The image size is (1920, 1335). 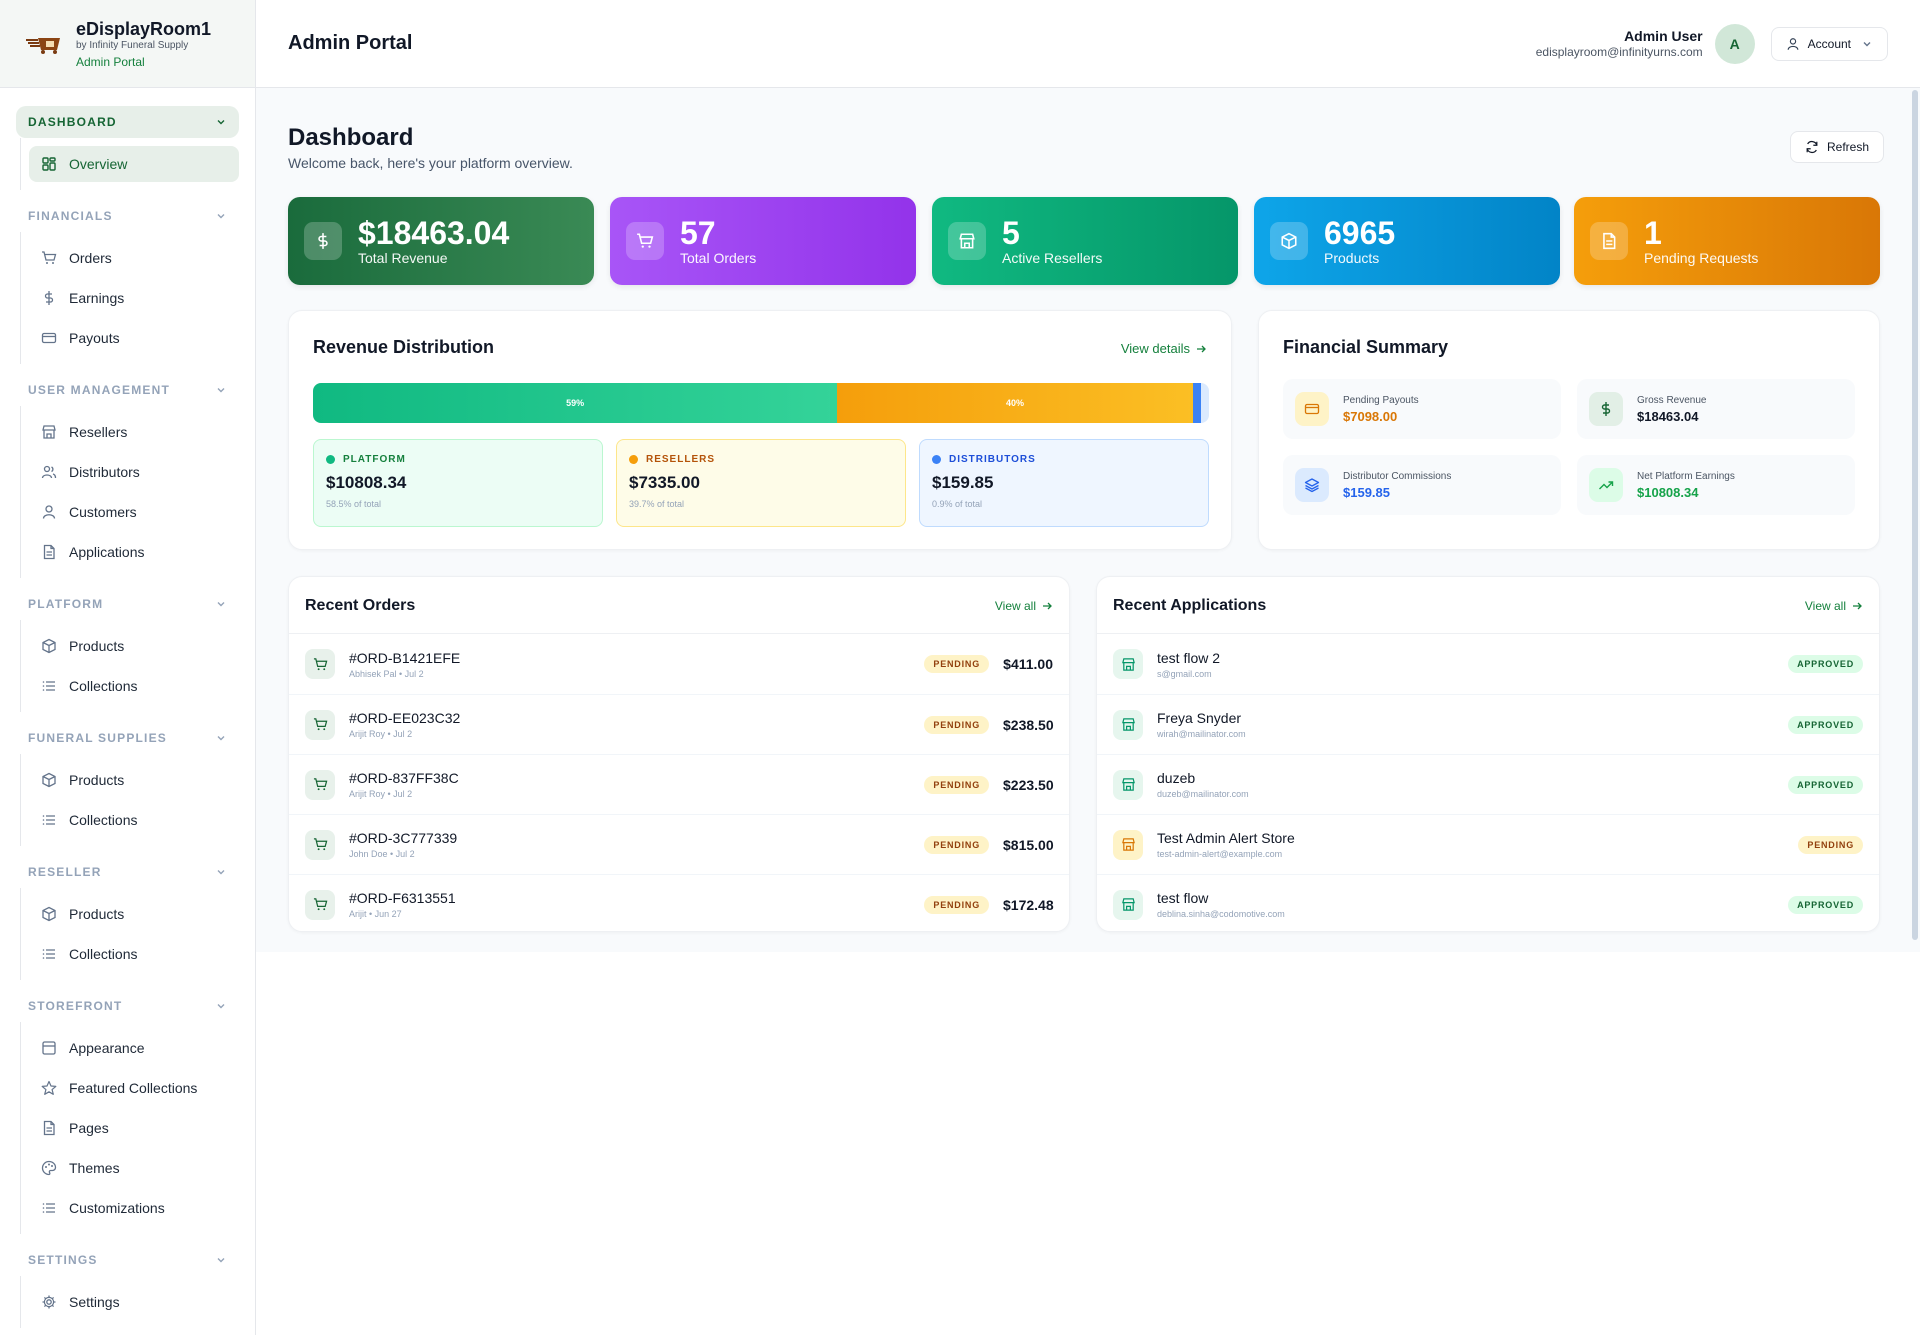 What do you see at coordinates (134, 1088) in the screenshot?
I see `sidebar-item-featured-collections: Featured Collections` at bounding box center [134, 1088].